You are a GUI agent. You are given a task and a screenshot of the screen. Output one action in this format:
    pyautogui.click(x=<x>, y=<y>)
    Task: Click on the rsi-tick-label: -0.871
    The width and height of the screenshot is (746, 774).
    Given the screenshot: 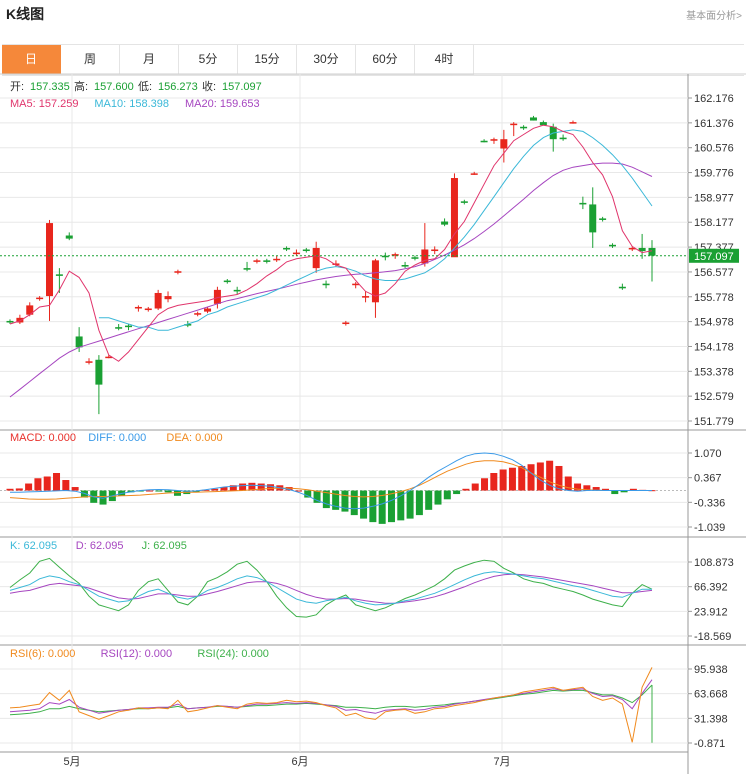 What is the action you would take?
    pyautogui.click(x=709, y=744)
    